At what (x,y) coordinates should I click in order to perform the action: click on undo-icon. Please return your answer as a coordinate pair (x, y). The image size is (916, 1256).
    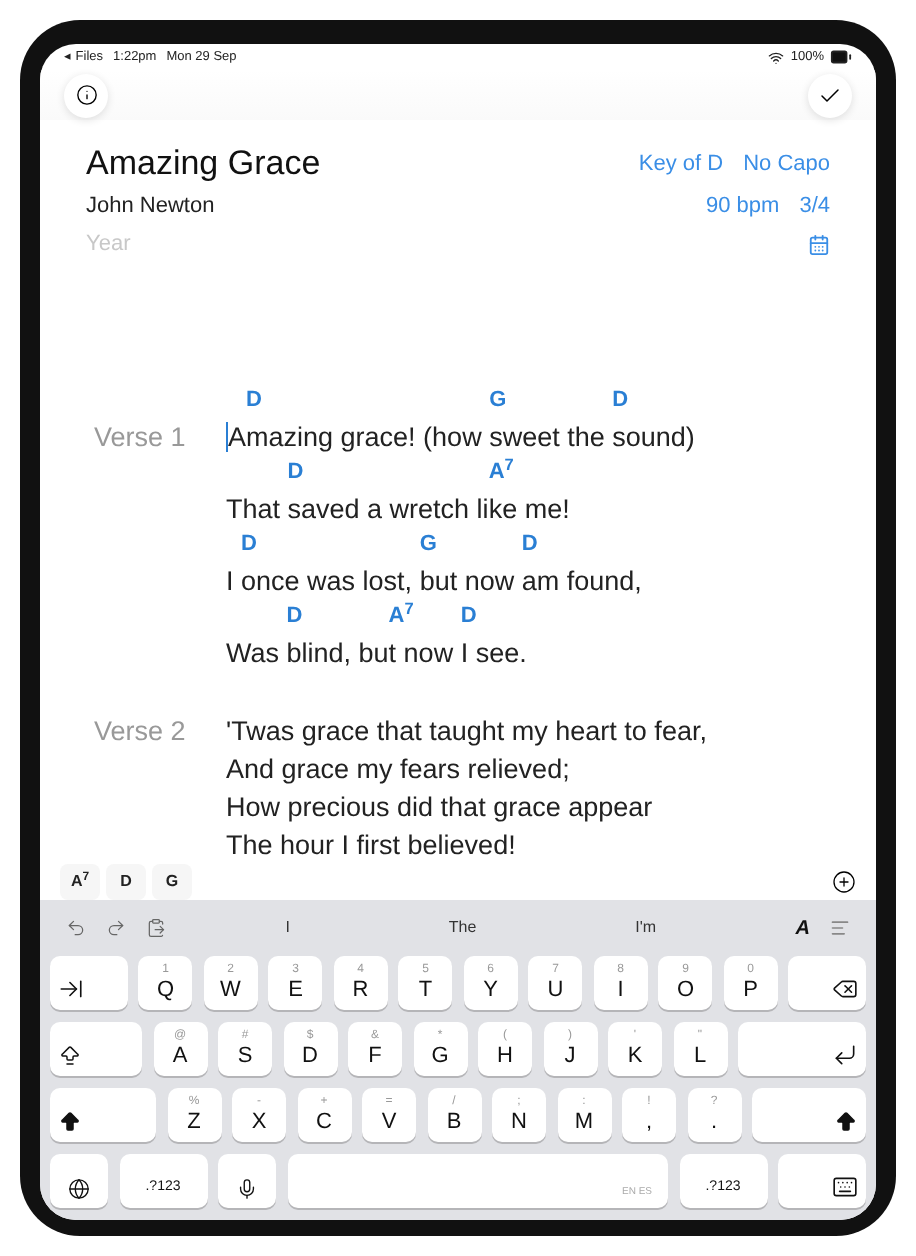
    Looking at the image, I should click on (76, 928).